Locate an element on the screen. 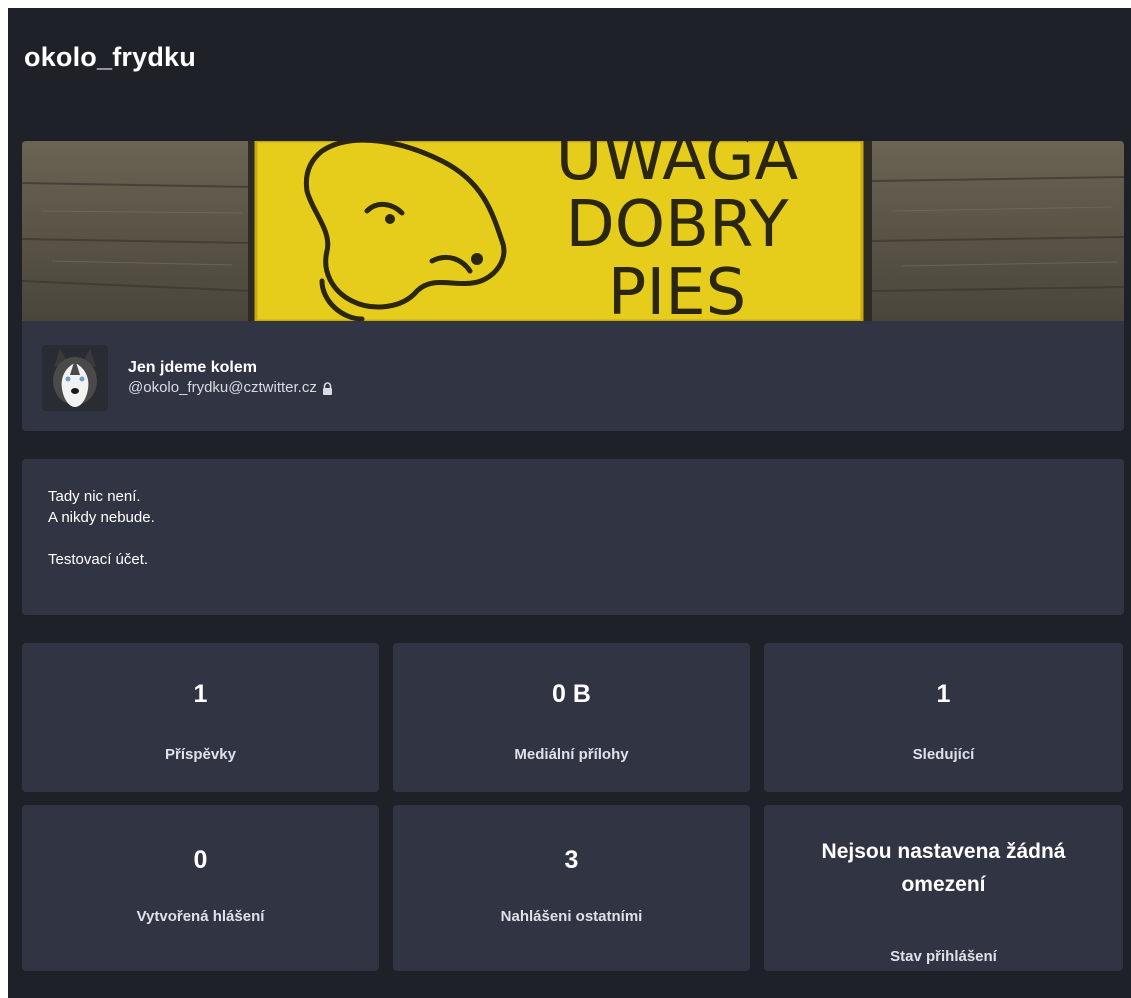 The image size is (1131, 998). account-handle: @okolo_frydku@cztwitter.cz is located at coordinates (222, 387).